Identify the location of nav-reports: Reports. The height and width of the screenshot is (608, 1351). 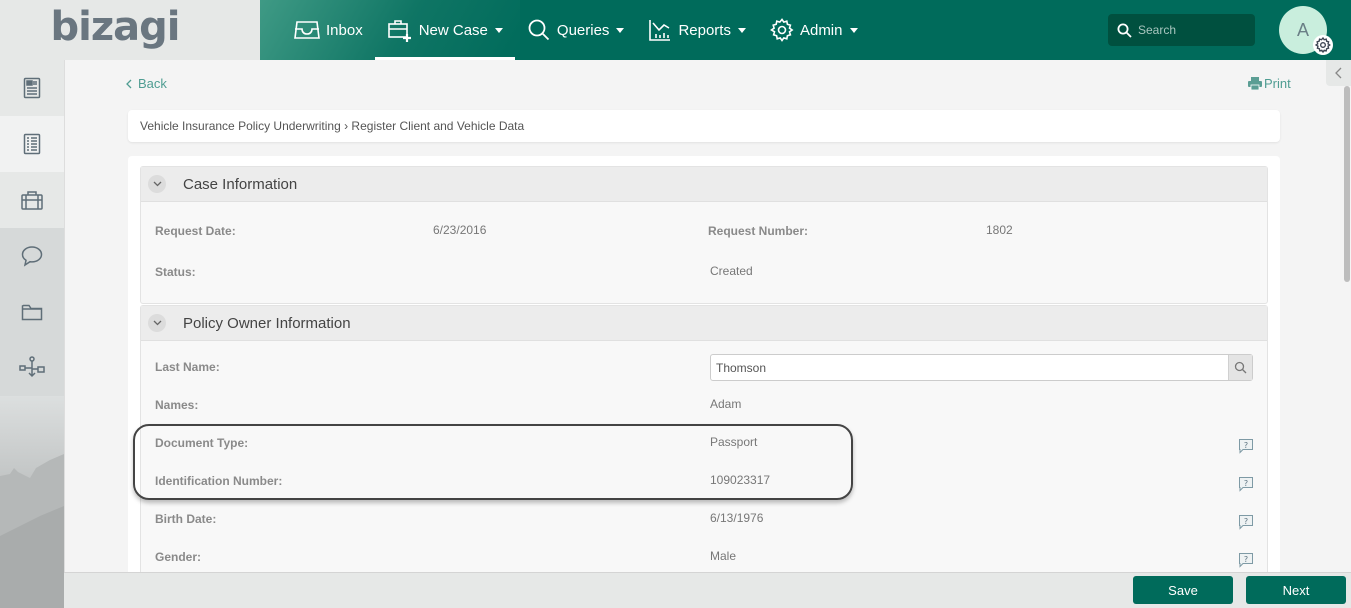
(697, 30).